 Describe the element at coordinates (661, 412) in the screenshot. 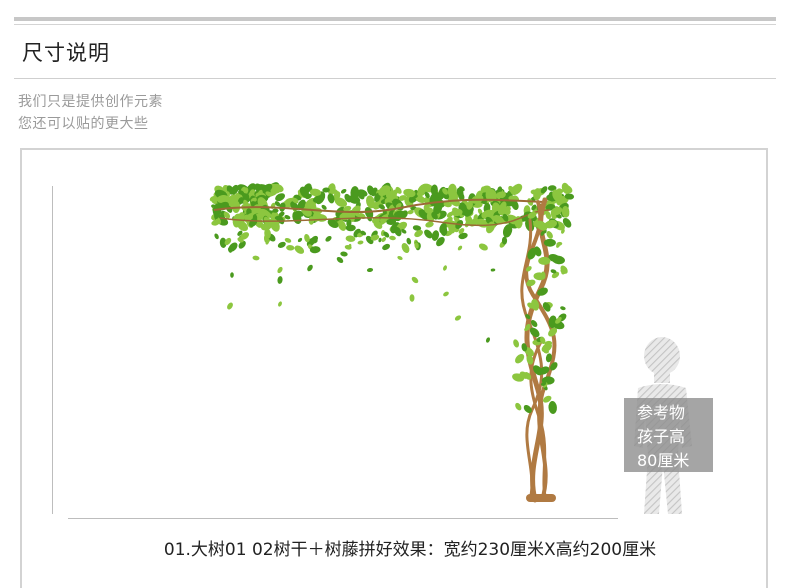

I see `reference-line-1: 参考物` at that location.